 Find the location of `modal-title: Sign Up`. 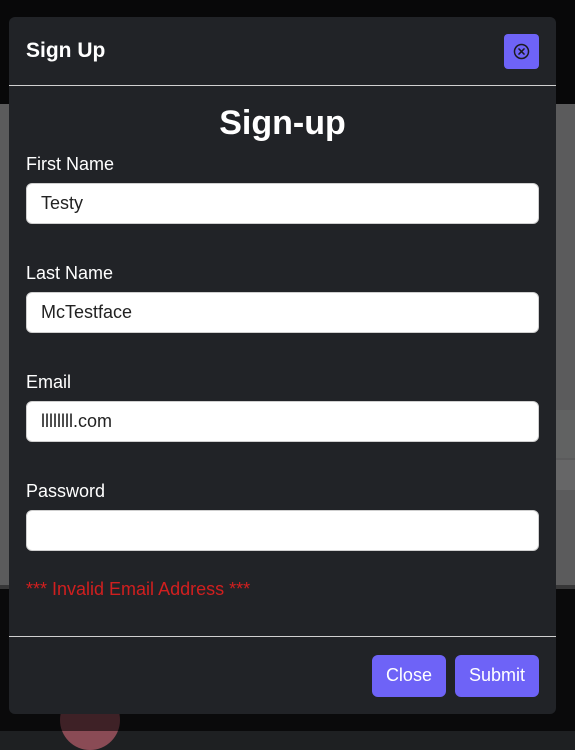

modal-title: Sign Up is located at coordinates (66, 50).